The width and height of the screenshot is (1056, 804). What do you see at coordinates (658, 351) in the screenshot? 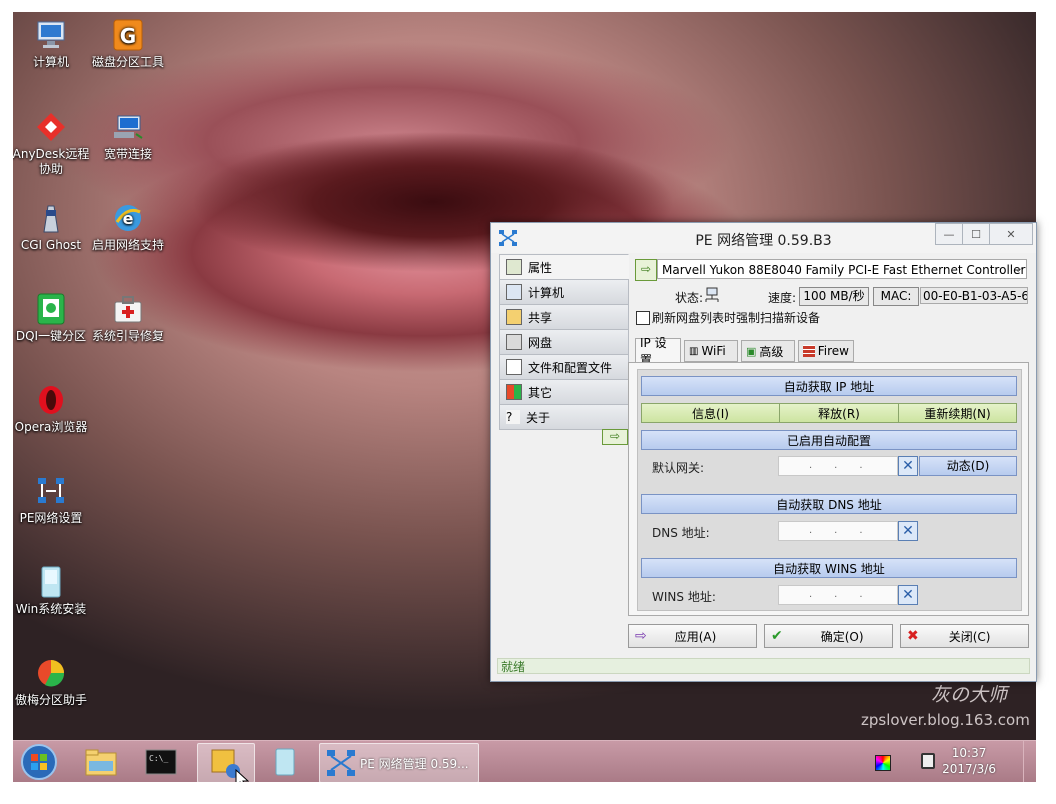
I see `tab-ip-settings: IP 设置` at bounding box center [658, 351].